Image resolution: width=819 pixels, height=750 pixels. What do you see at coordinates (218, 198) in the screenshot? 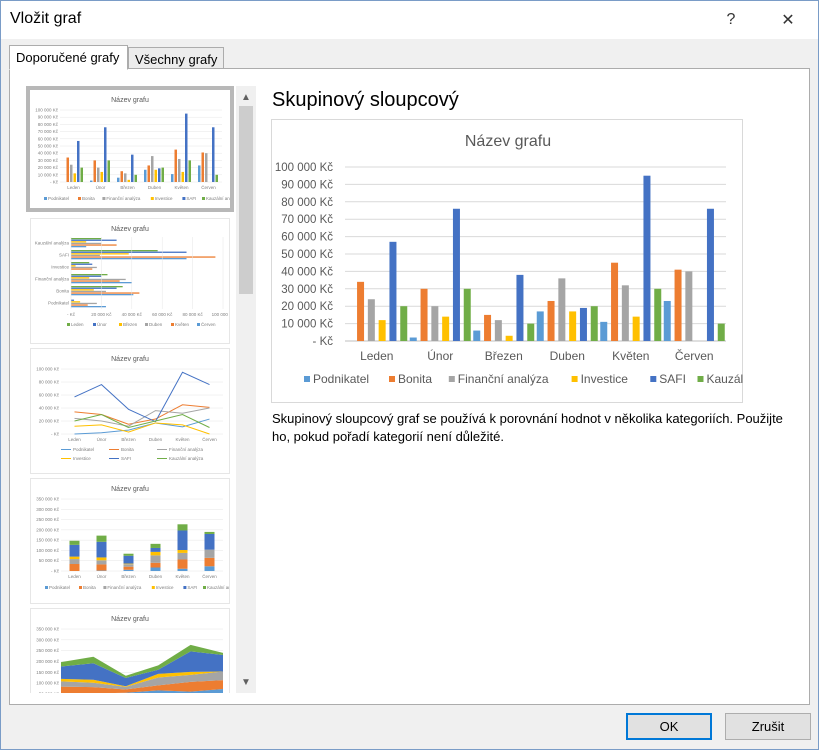
I see `legend-label: Kauzální analýza` at bounding box center [218, 198].